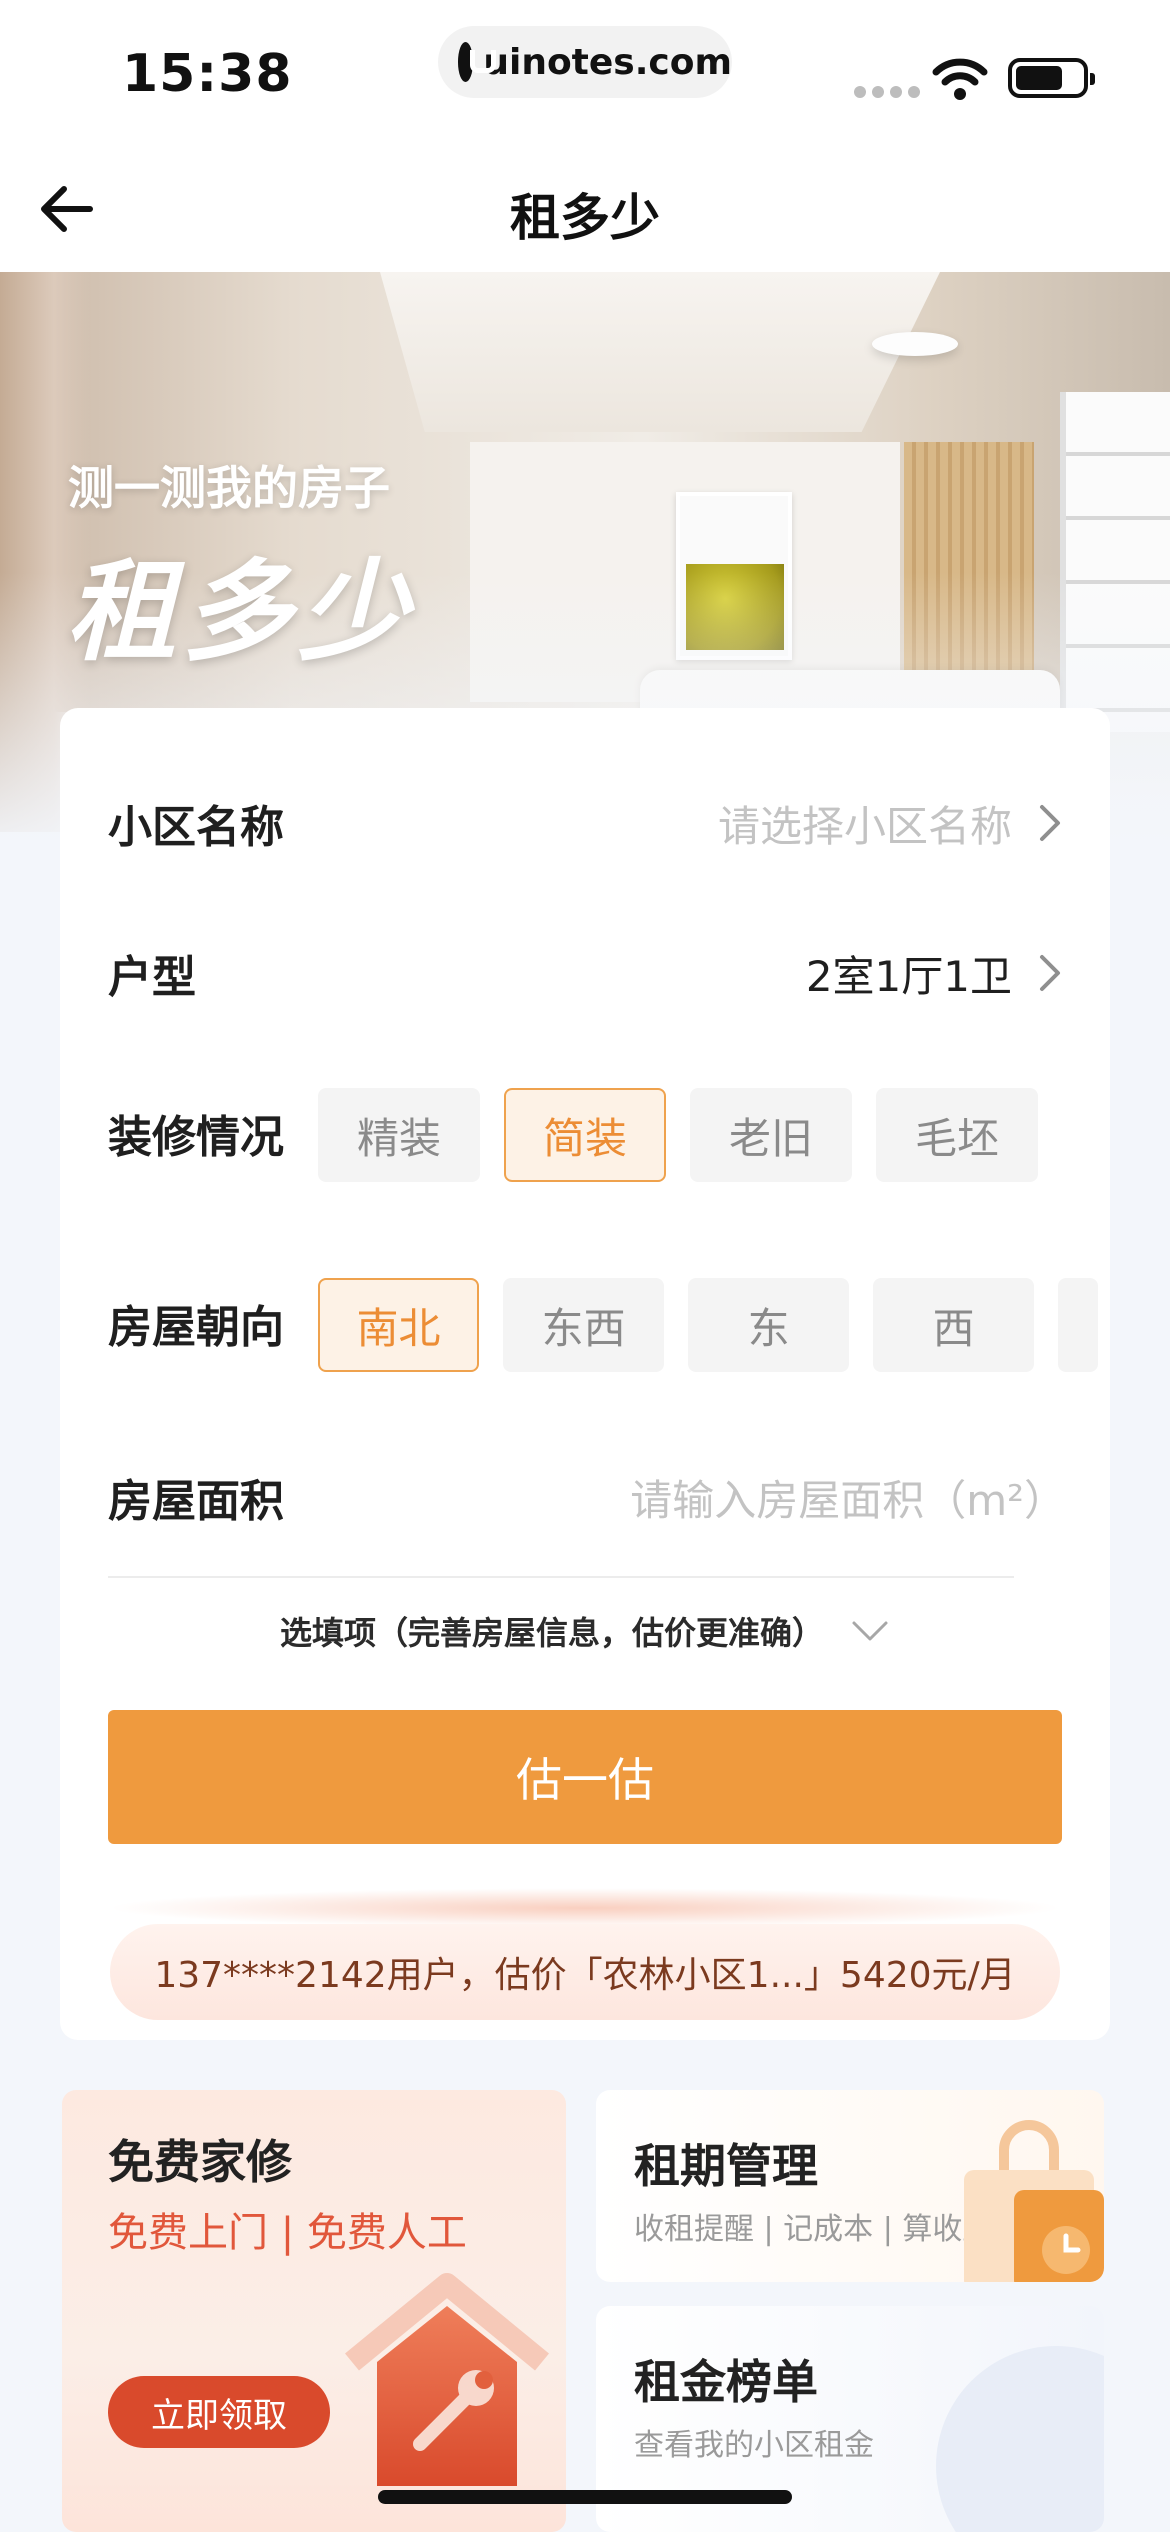 Image resolution: width=1170 pixels, height=2532 pixels. Describe the element at coordinates (769, 1325) in the screenshot. I see `orientation-option: 东` at that location.